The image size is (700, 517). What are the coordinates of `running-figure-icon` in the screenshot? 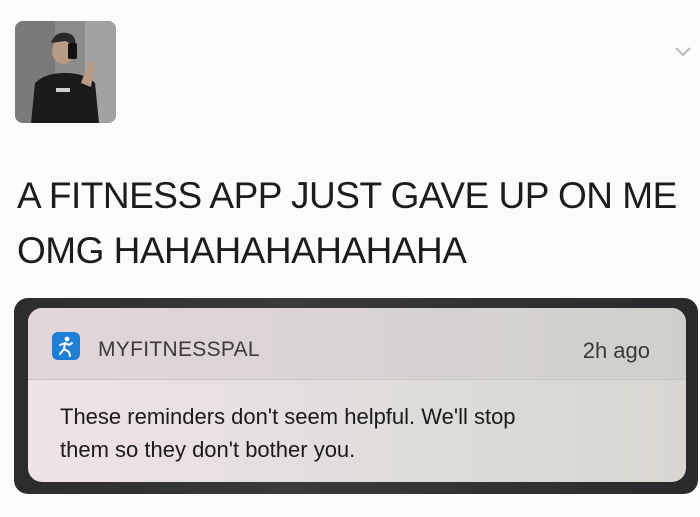 It's located at (66, 346).